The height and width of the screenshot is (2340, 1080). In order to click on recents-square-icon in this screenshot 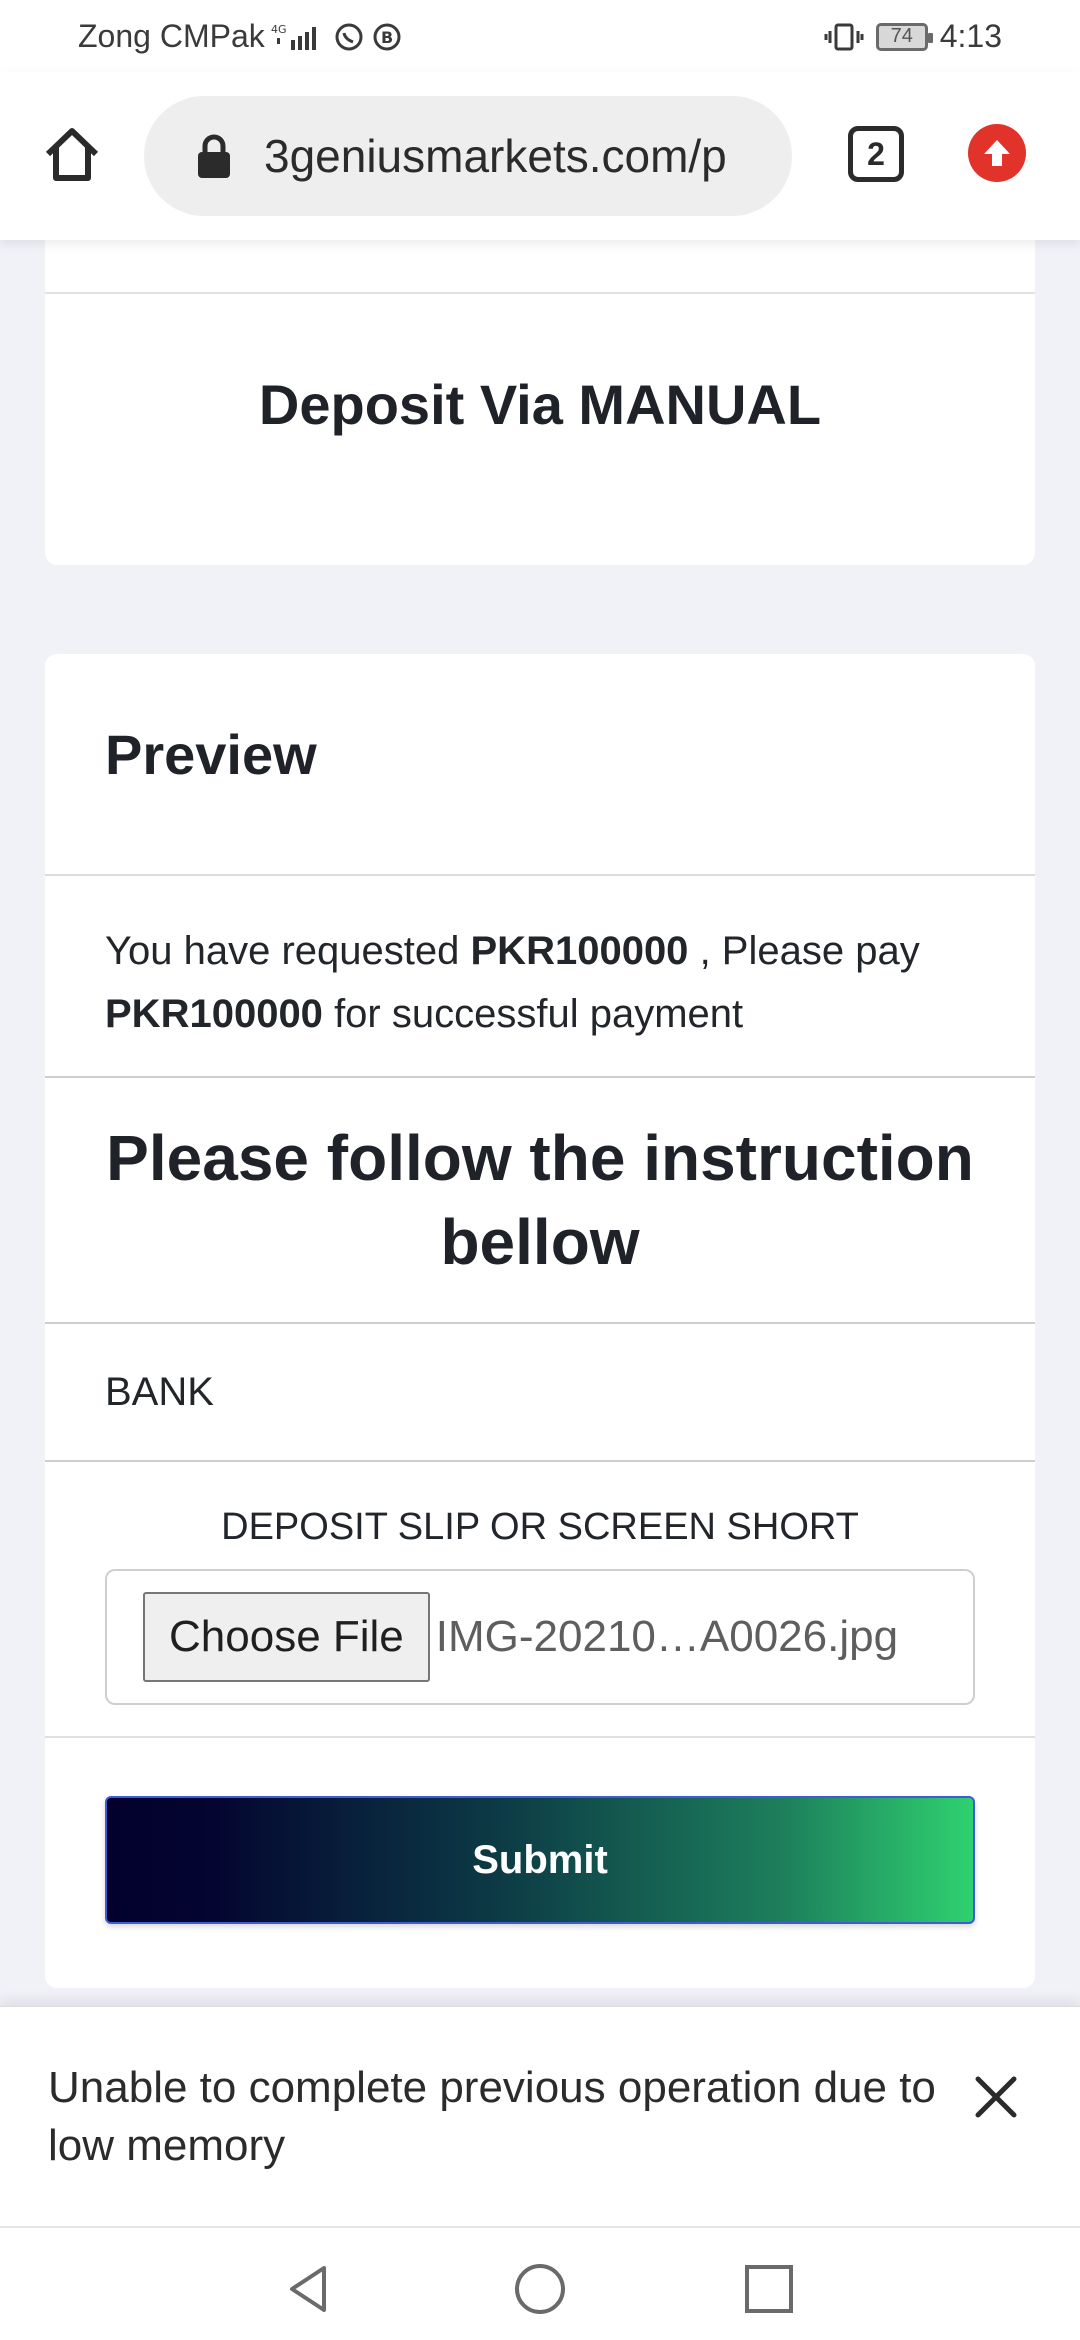, I will do `click(769, 2289)`.